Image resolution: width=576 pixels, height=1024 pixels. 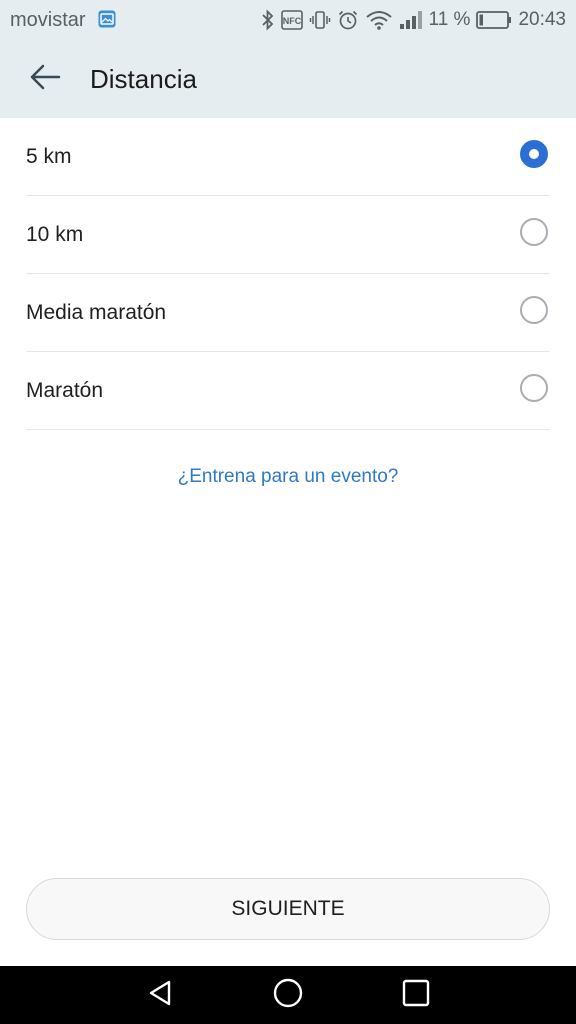 I want to click on radio-button-selected, so click(x=534, y=154).